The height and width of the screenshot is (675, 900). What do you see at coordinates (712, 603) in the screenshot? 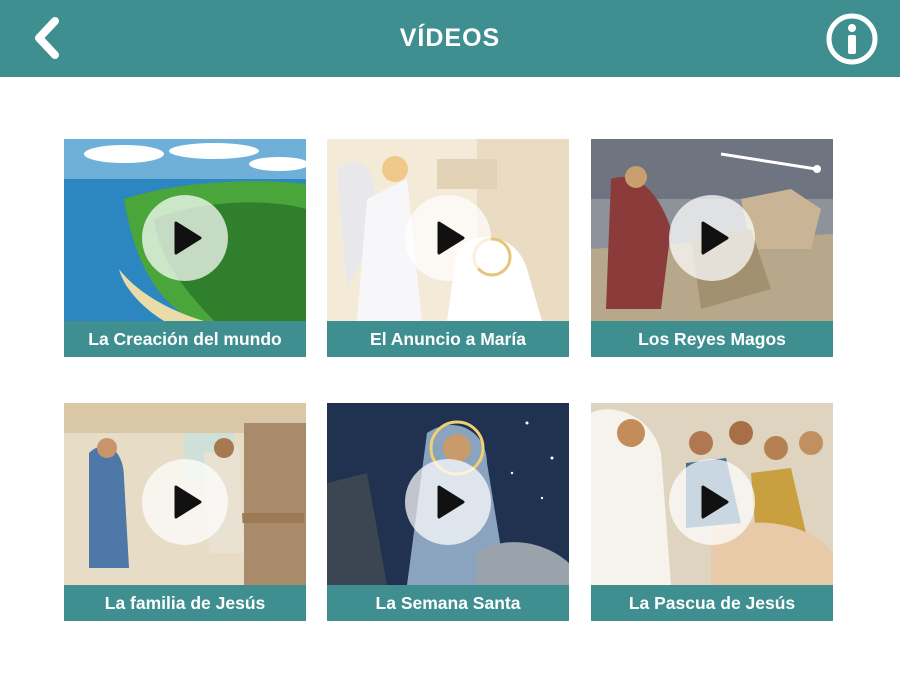
I see `video-title: La Pascua de Jesús` at bounding box center [712, 603].